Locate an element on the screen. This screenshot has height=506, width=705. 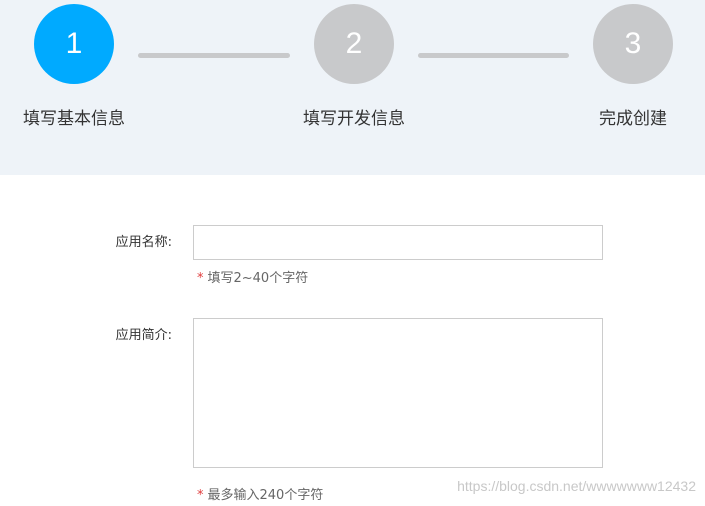
watermark: https://blog.csdn.net/wwwwwww12432 is located at coordinates (576, 486).